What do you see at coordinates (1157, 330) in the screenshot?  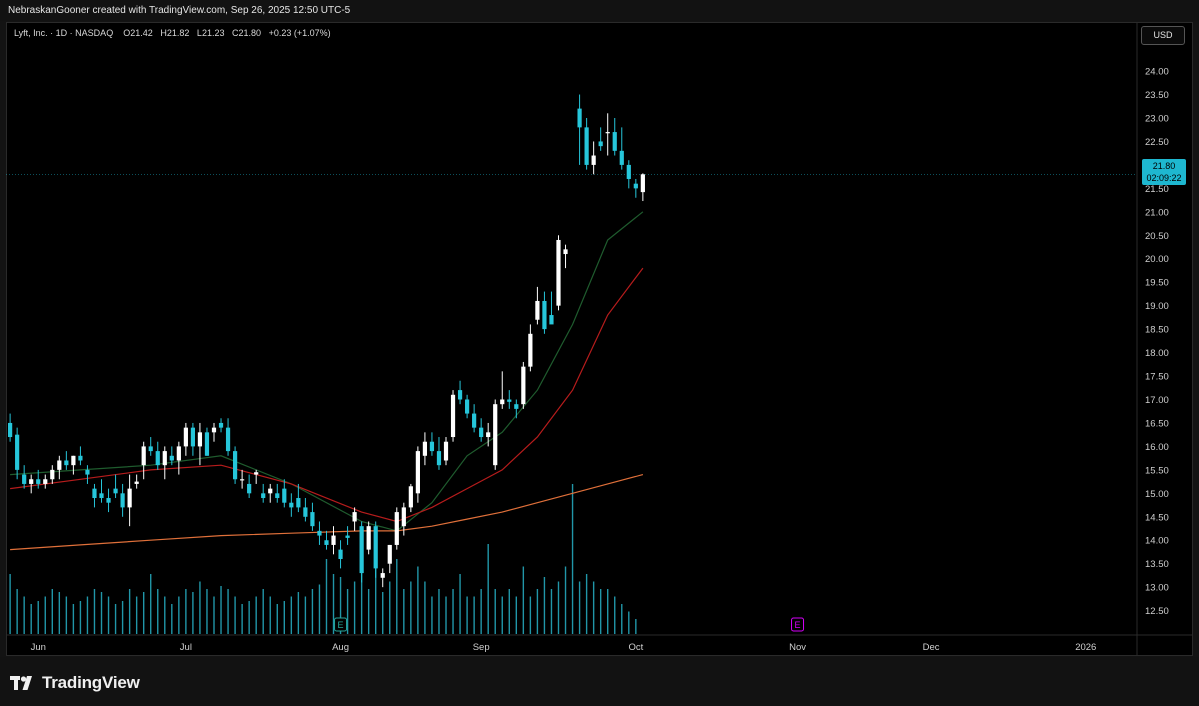 I see `y-tick-label: 18.50` at bounding box center [1157, 330].